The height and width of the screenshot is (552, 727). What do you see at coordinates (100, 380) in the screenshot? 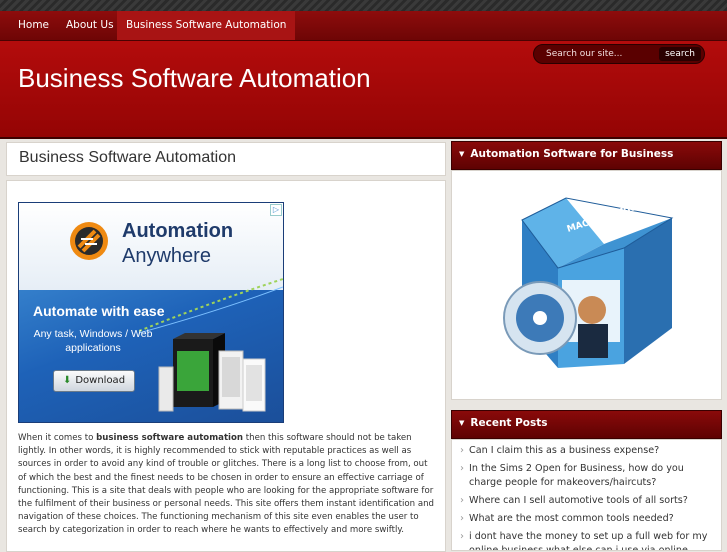
I see `ad-download-label: Download` at bounding box center [100, 380].